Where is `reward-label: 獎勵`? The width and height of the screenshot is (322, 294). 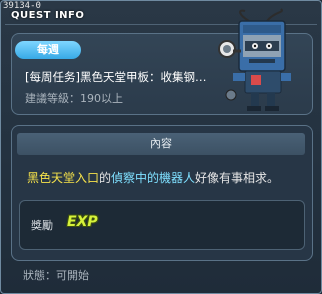 reward-label: 獎勵 is located at coordinates (42, 225).